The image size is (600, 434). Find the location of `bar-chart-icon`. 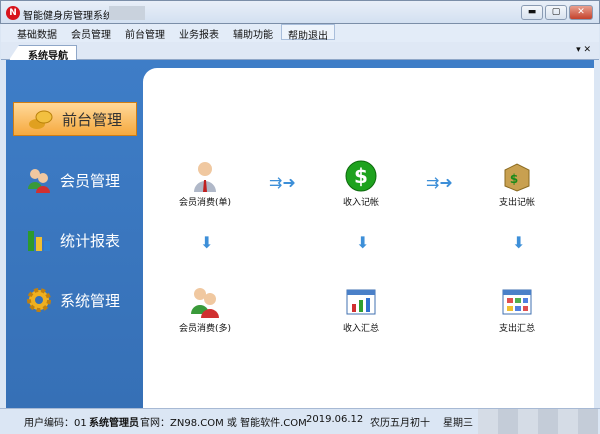

bar-chart-icon is located at coordinates (39, 241).